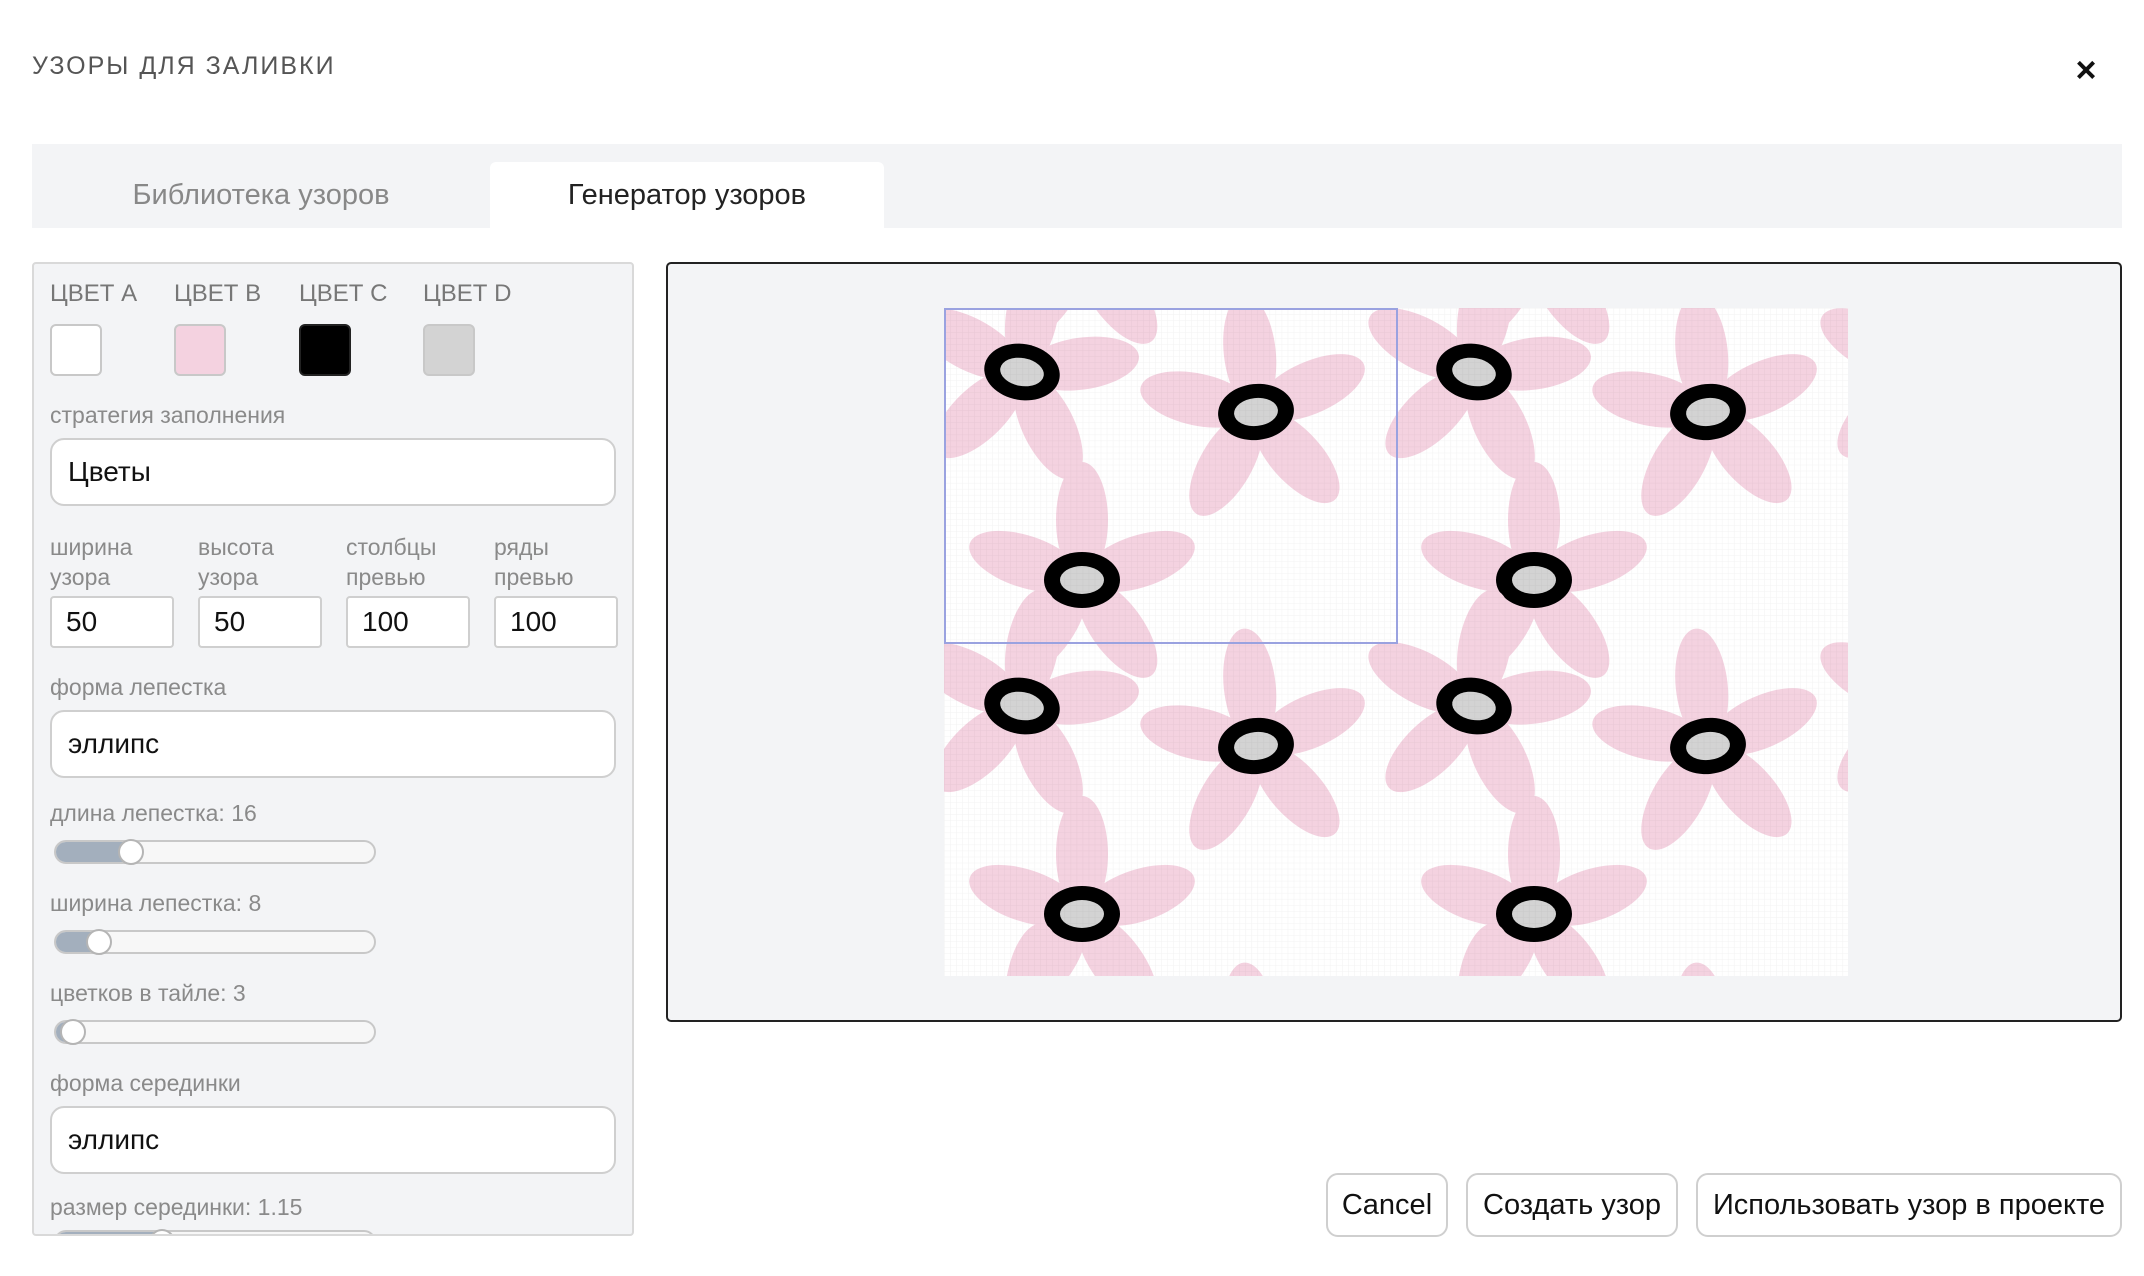 This screenshot has height=1276, width=2144. What do you see at coordinates (215, 1032) in the screenshot?
I see `flowers-per-tile-slider` at bounding box center [215, 1032].